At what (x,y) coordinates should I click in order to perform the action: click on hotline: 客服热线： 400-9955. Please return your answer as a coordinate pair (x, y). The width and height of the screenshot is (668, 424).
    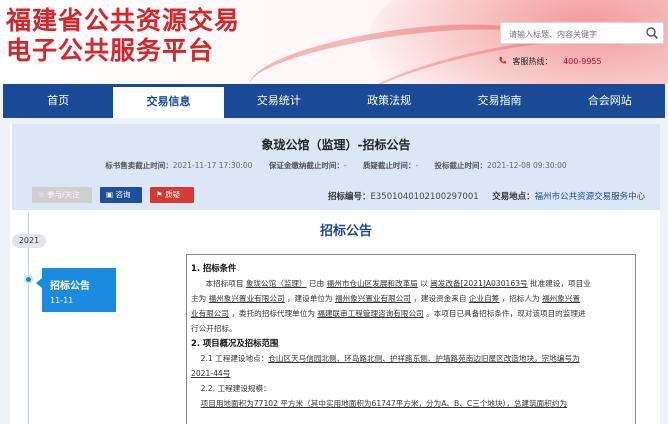
    Looking at the image, I should click on (550, 61).